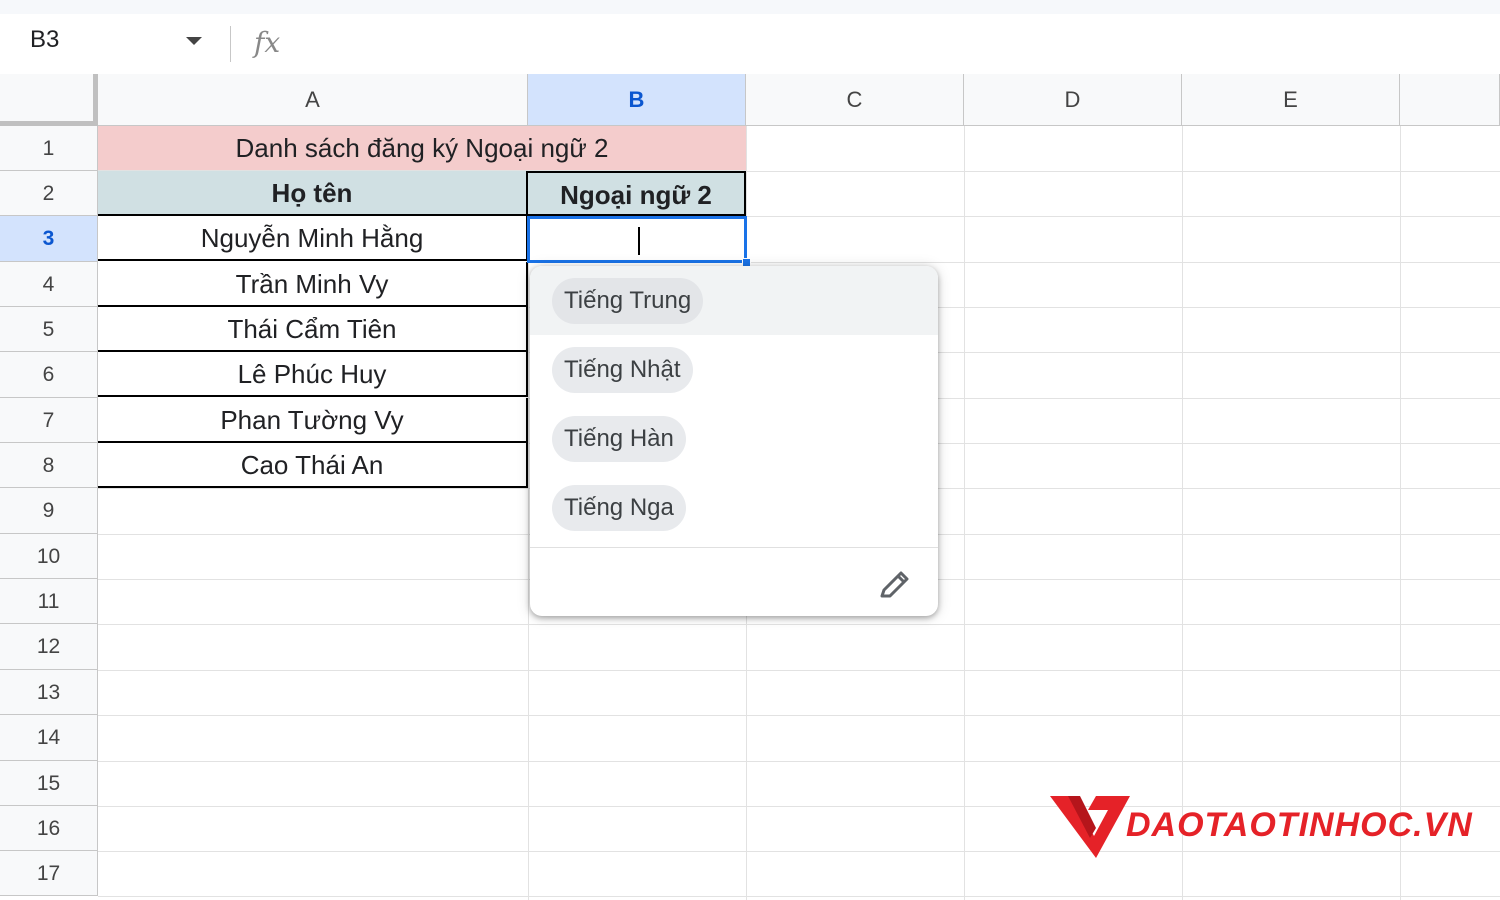 The height and width of the screenshot is (900, 1500). Describe the element at coordinates (313, 238) in the screenshot. I see `name-cell: Nguyễn Minh Hằng` at that location.